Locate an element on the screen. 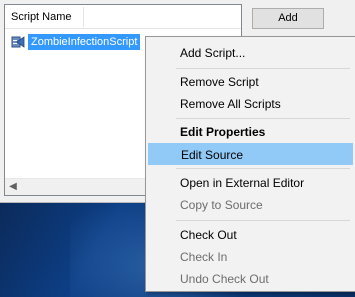  menu-item-label: Undo Check Out is located at coordinates (224, 279).